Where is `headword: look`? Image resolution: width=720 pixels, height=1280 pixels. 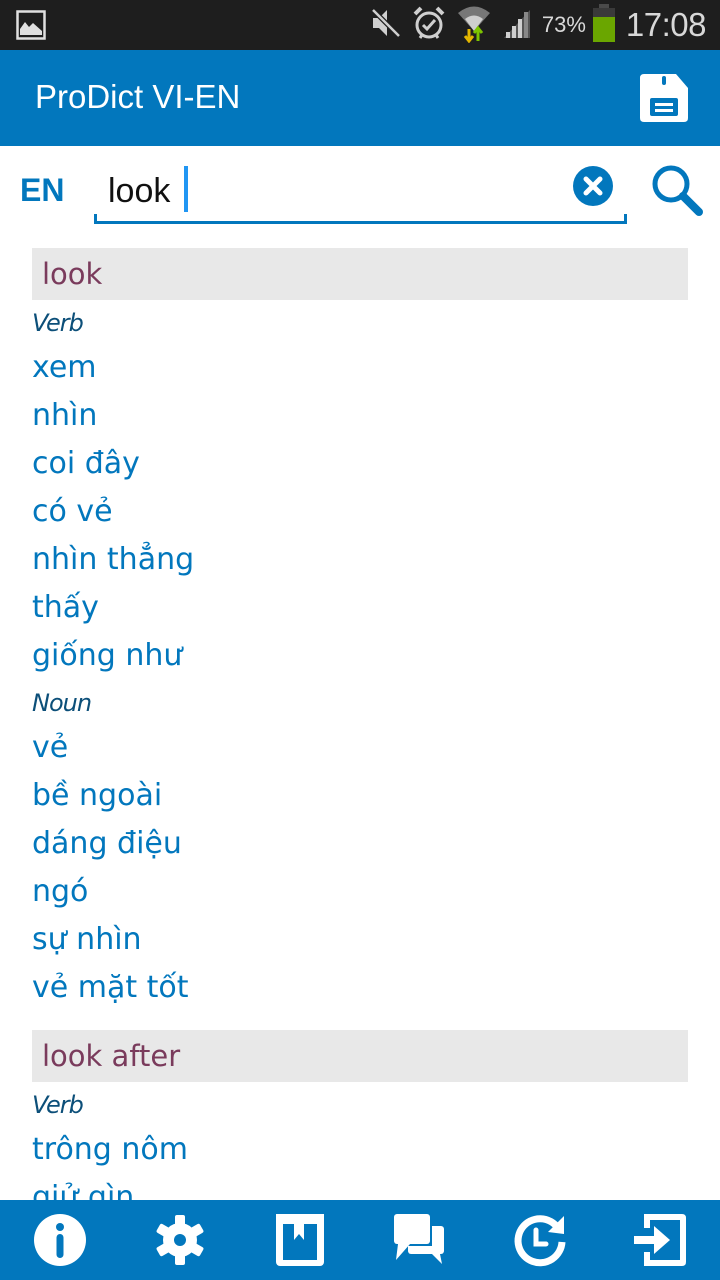
headword: look is located at coordinates (360, 274).